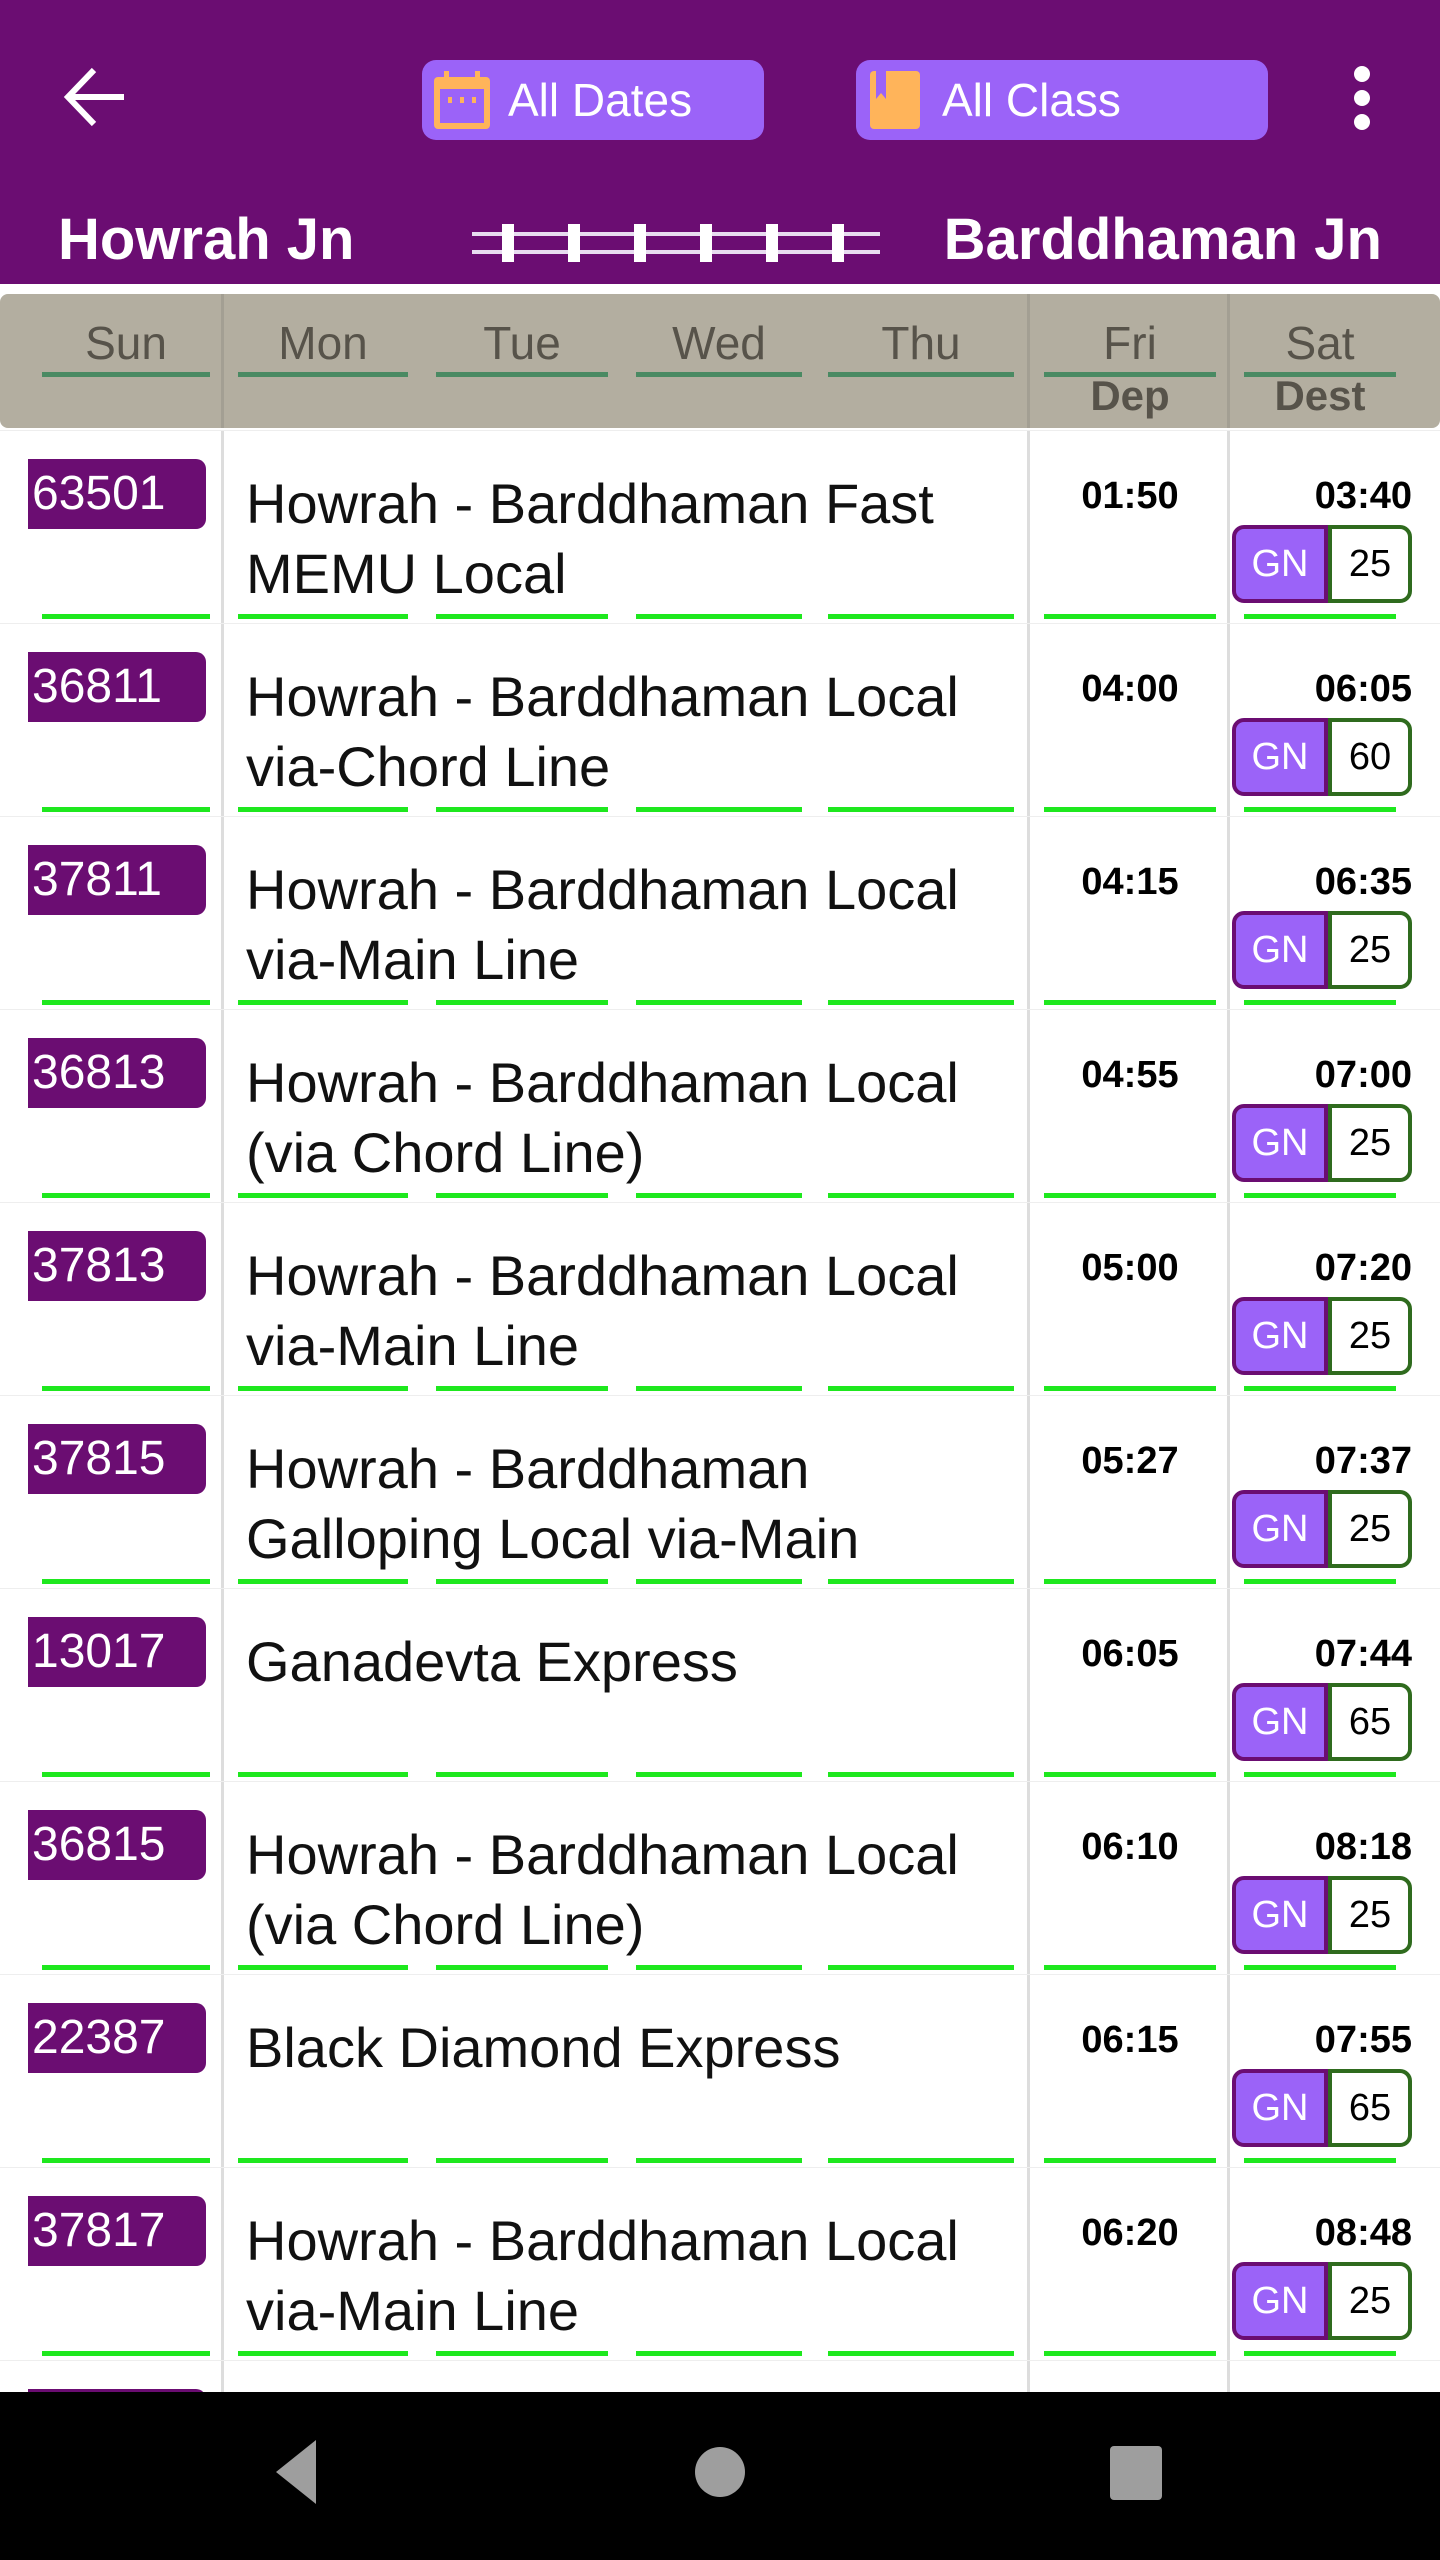 Image resolution: width=1440 pixels, height=2560 pixels. What do you see at coordinates (117, 1459) in the screenshot?
I see `train-number-badge: 37815` at bounding box center [117, 1459].